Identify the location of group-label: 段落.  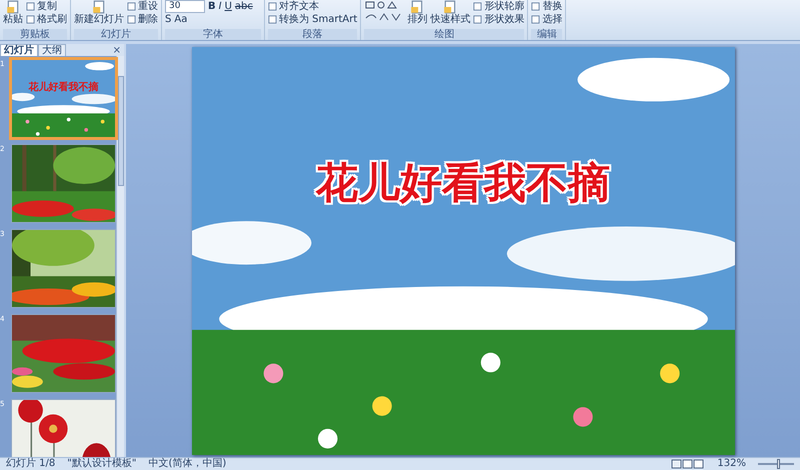
(313, 34).